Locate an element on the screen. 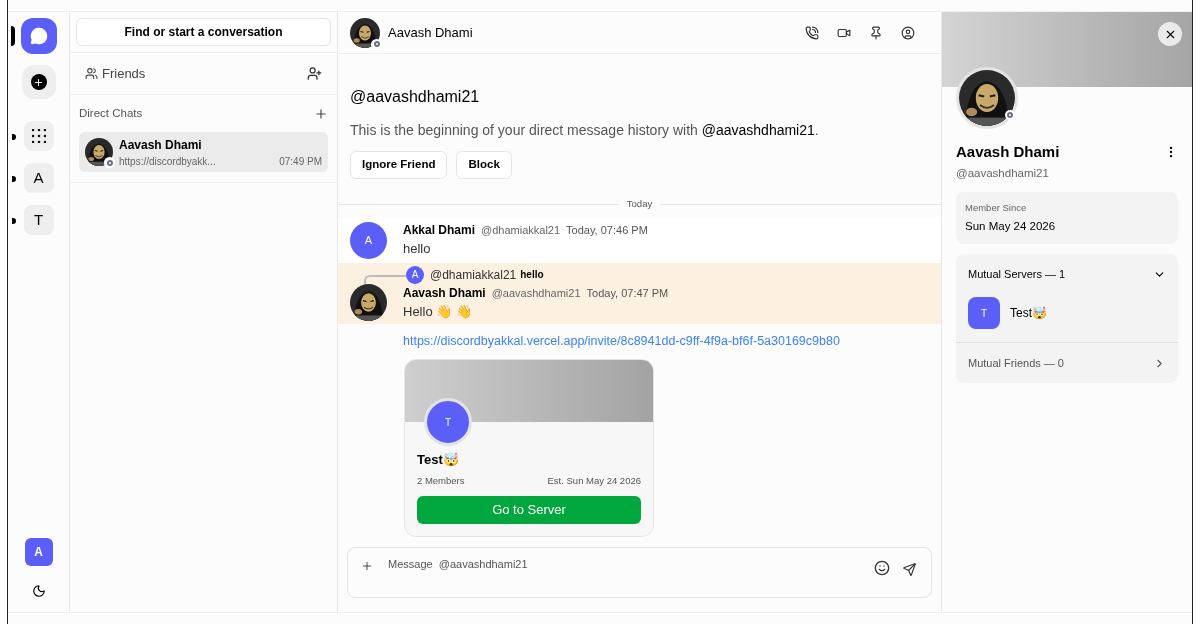 The width and height of the screenshot is (1200, 624). chat-name: Aavash Dhami is located at coordinates (161, 145).